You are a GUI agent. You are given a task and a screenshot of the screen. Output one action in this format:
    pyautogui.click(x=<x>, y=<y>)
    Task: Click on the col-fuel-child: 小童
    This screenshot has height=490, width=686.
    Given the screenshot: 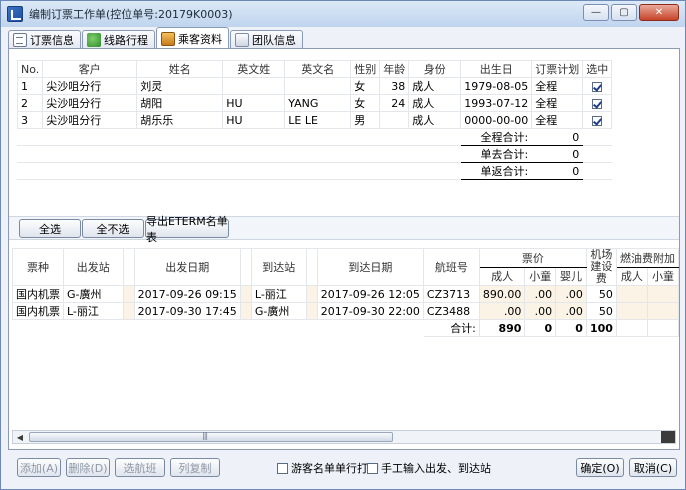 What is the action you would take?
    pyautogui.click(x=663, y=276)
    